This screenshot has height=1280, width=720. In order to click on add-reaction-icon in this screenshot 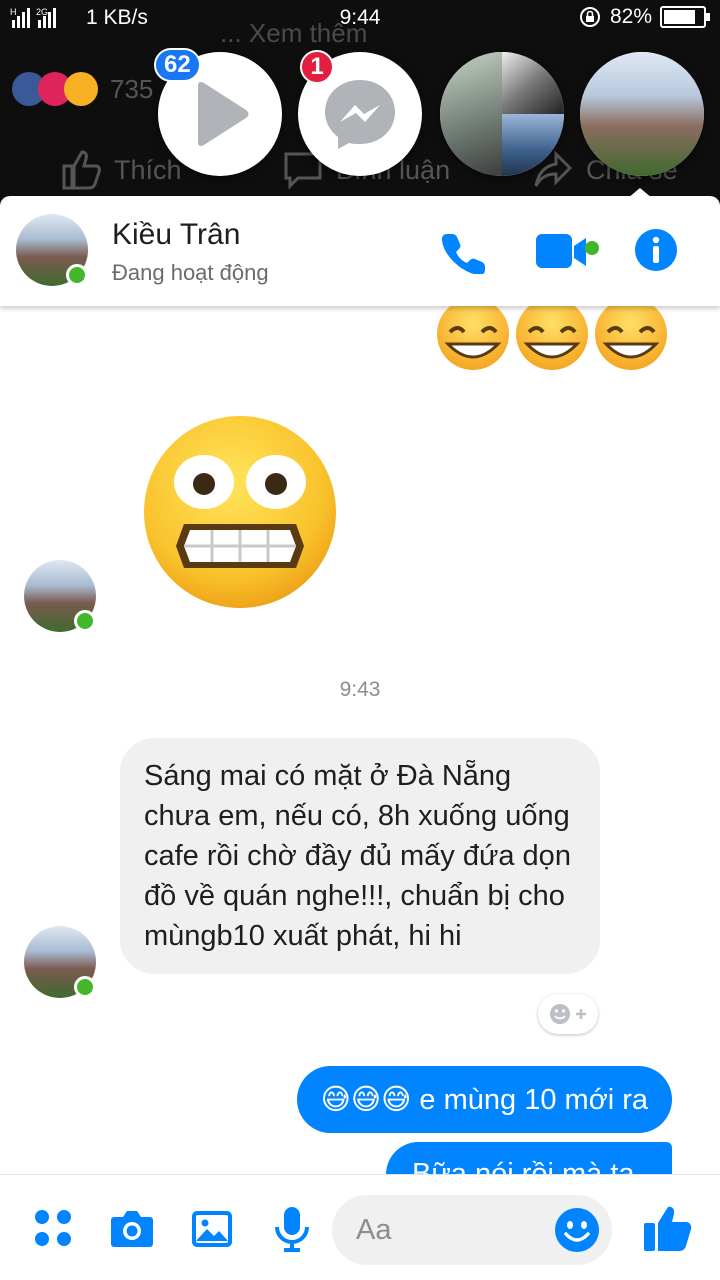, I will do `click(568, 1014)`.